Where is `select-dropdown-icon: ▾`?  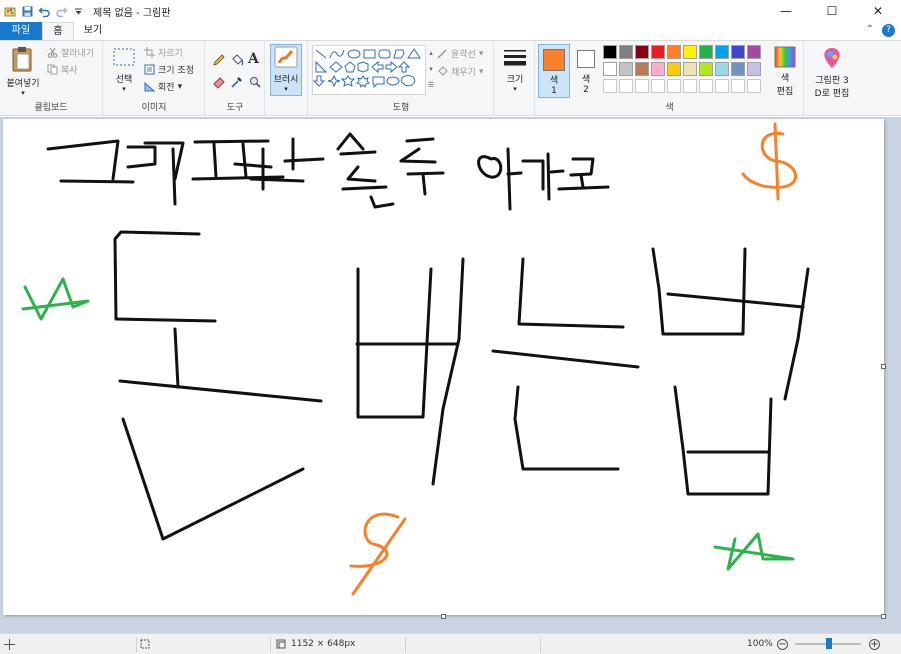
select-dropdown-icon: ▾ is located at coordinates (124, 89).